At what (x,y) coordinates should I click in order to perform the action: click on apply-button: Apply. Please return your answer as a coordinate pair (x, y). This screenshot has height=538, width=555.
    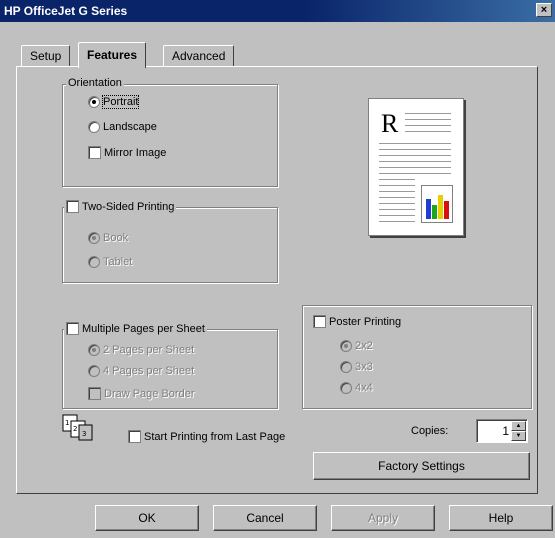
    Looking at the image, I should click on (383, 518).